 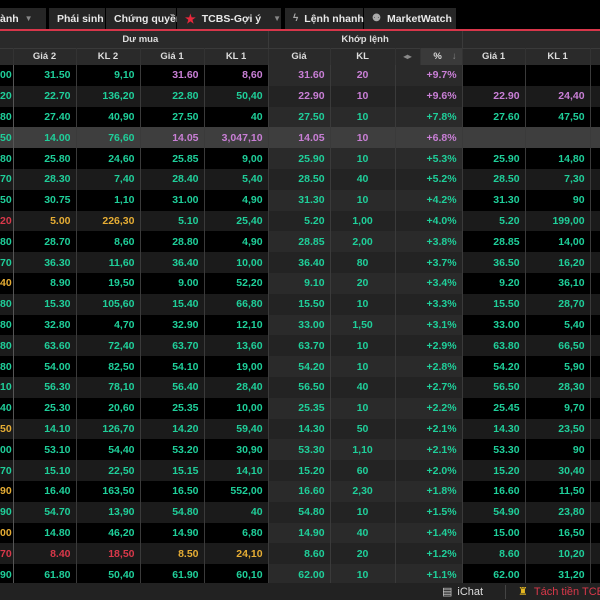 I want to click on cell-kl1: 3,047,10, so click(x=236, y=138).